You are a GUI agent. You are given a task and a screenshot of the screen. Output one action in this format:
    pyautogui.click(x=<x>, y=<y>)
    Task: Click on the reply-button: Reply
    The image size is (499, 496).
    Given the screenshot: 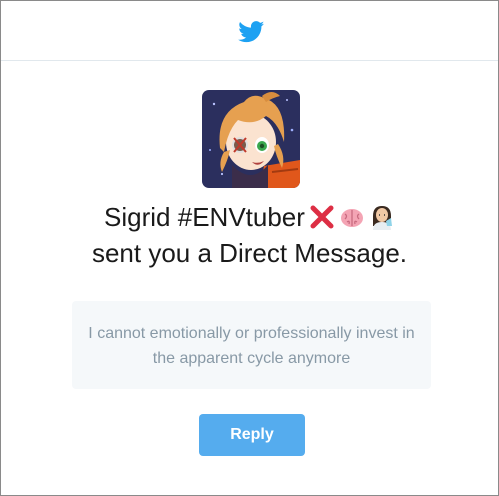 What is the action you would take?
    pyautogui.click(x=252, y=435)
    